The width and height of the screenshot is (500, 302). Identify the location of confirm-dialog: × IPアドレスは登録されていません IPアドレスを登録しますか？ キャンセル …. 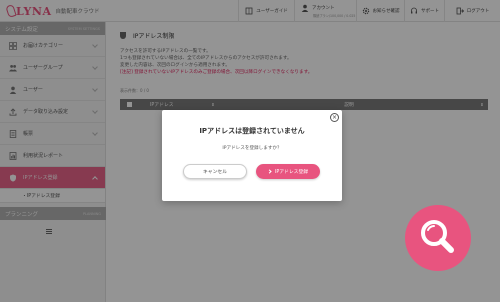
(252, 155).